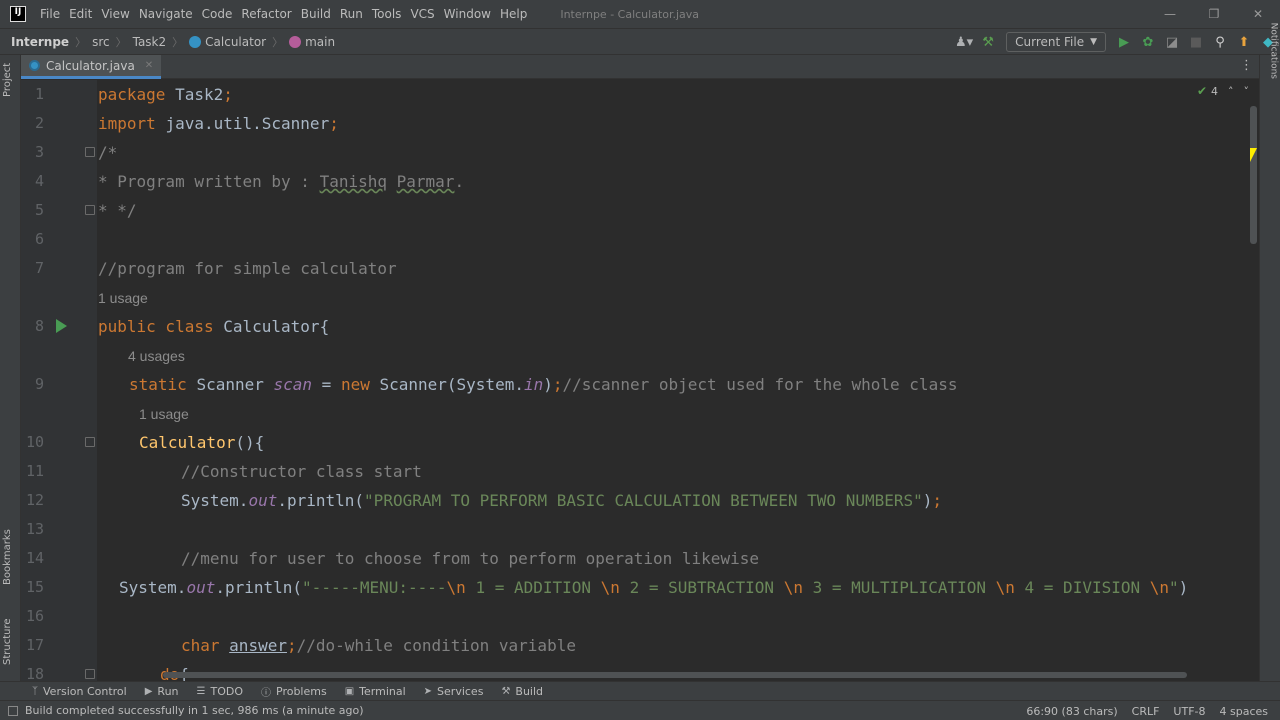 The height and width of the screenshot is (720, 1280). I want to click on code-token: ), so click(1183, 587).